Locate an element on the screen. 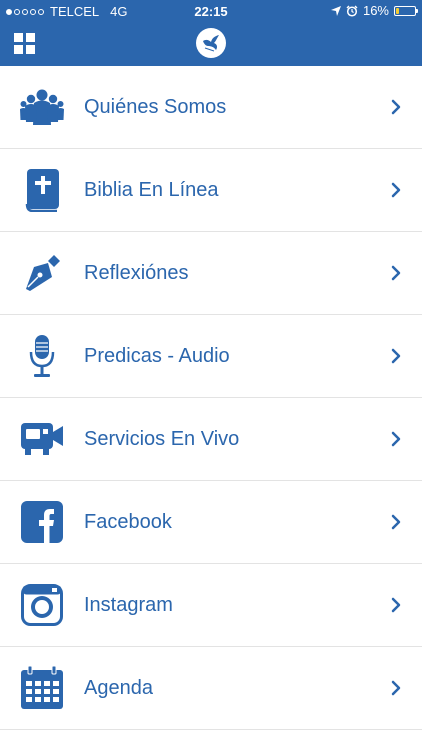 The image size is (422, 750). dove-logo-icon is located at coordinates (211, 43).